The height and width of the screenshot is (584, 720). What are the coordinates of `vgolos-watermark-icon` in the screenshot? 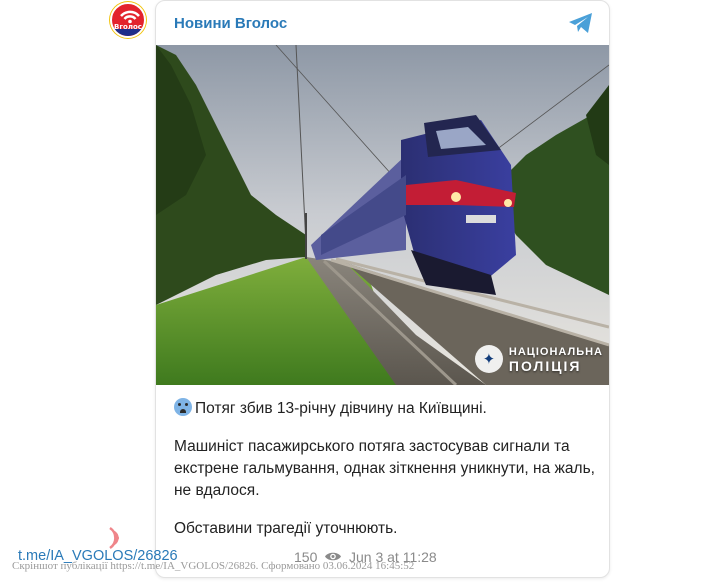 It's located at (114, 538).